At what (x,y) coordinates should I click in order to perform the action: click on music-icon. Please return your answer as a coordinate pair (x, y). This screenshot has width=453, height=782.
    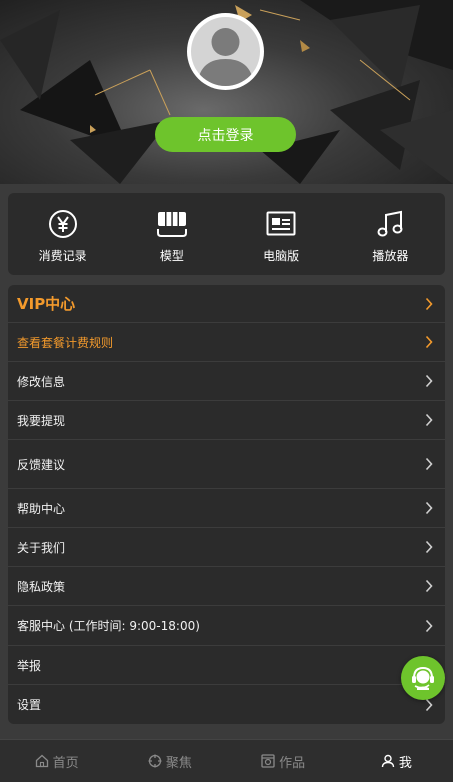
    Looking at the image, I should click on (390, 224).